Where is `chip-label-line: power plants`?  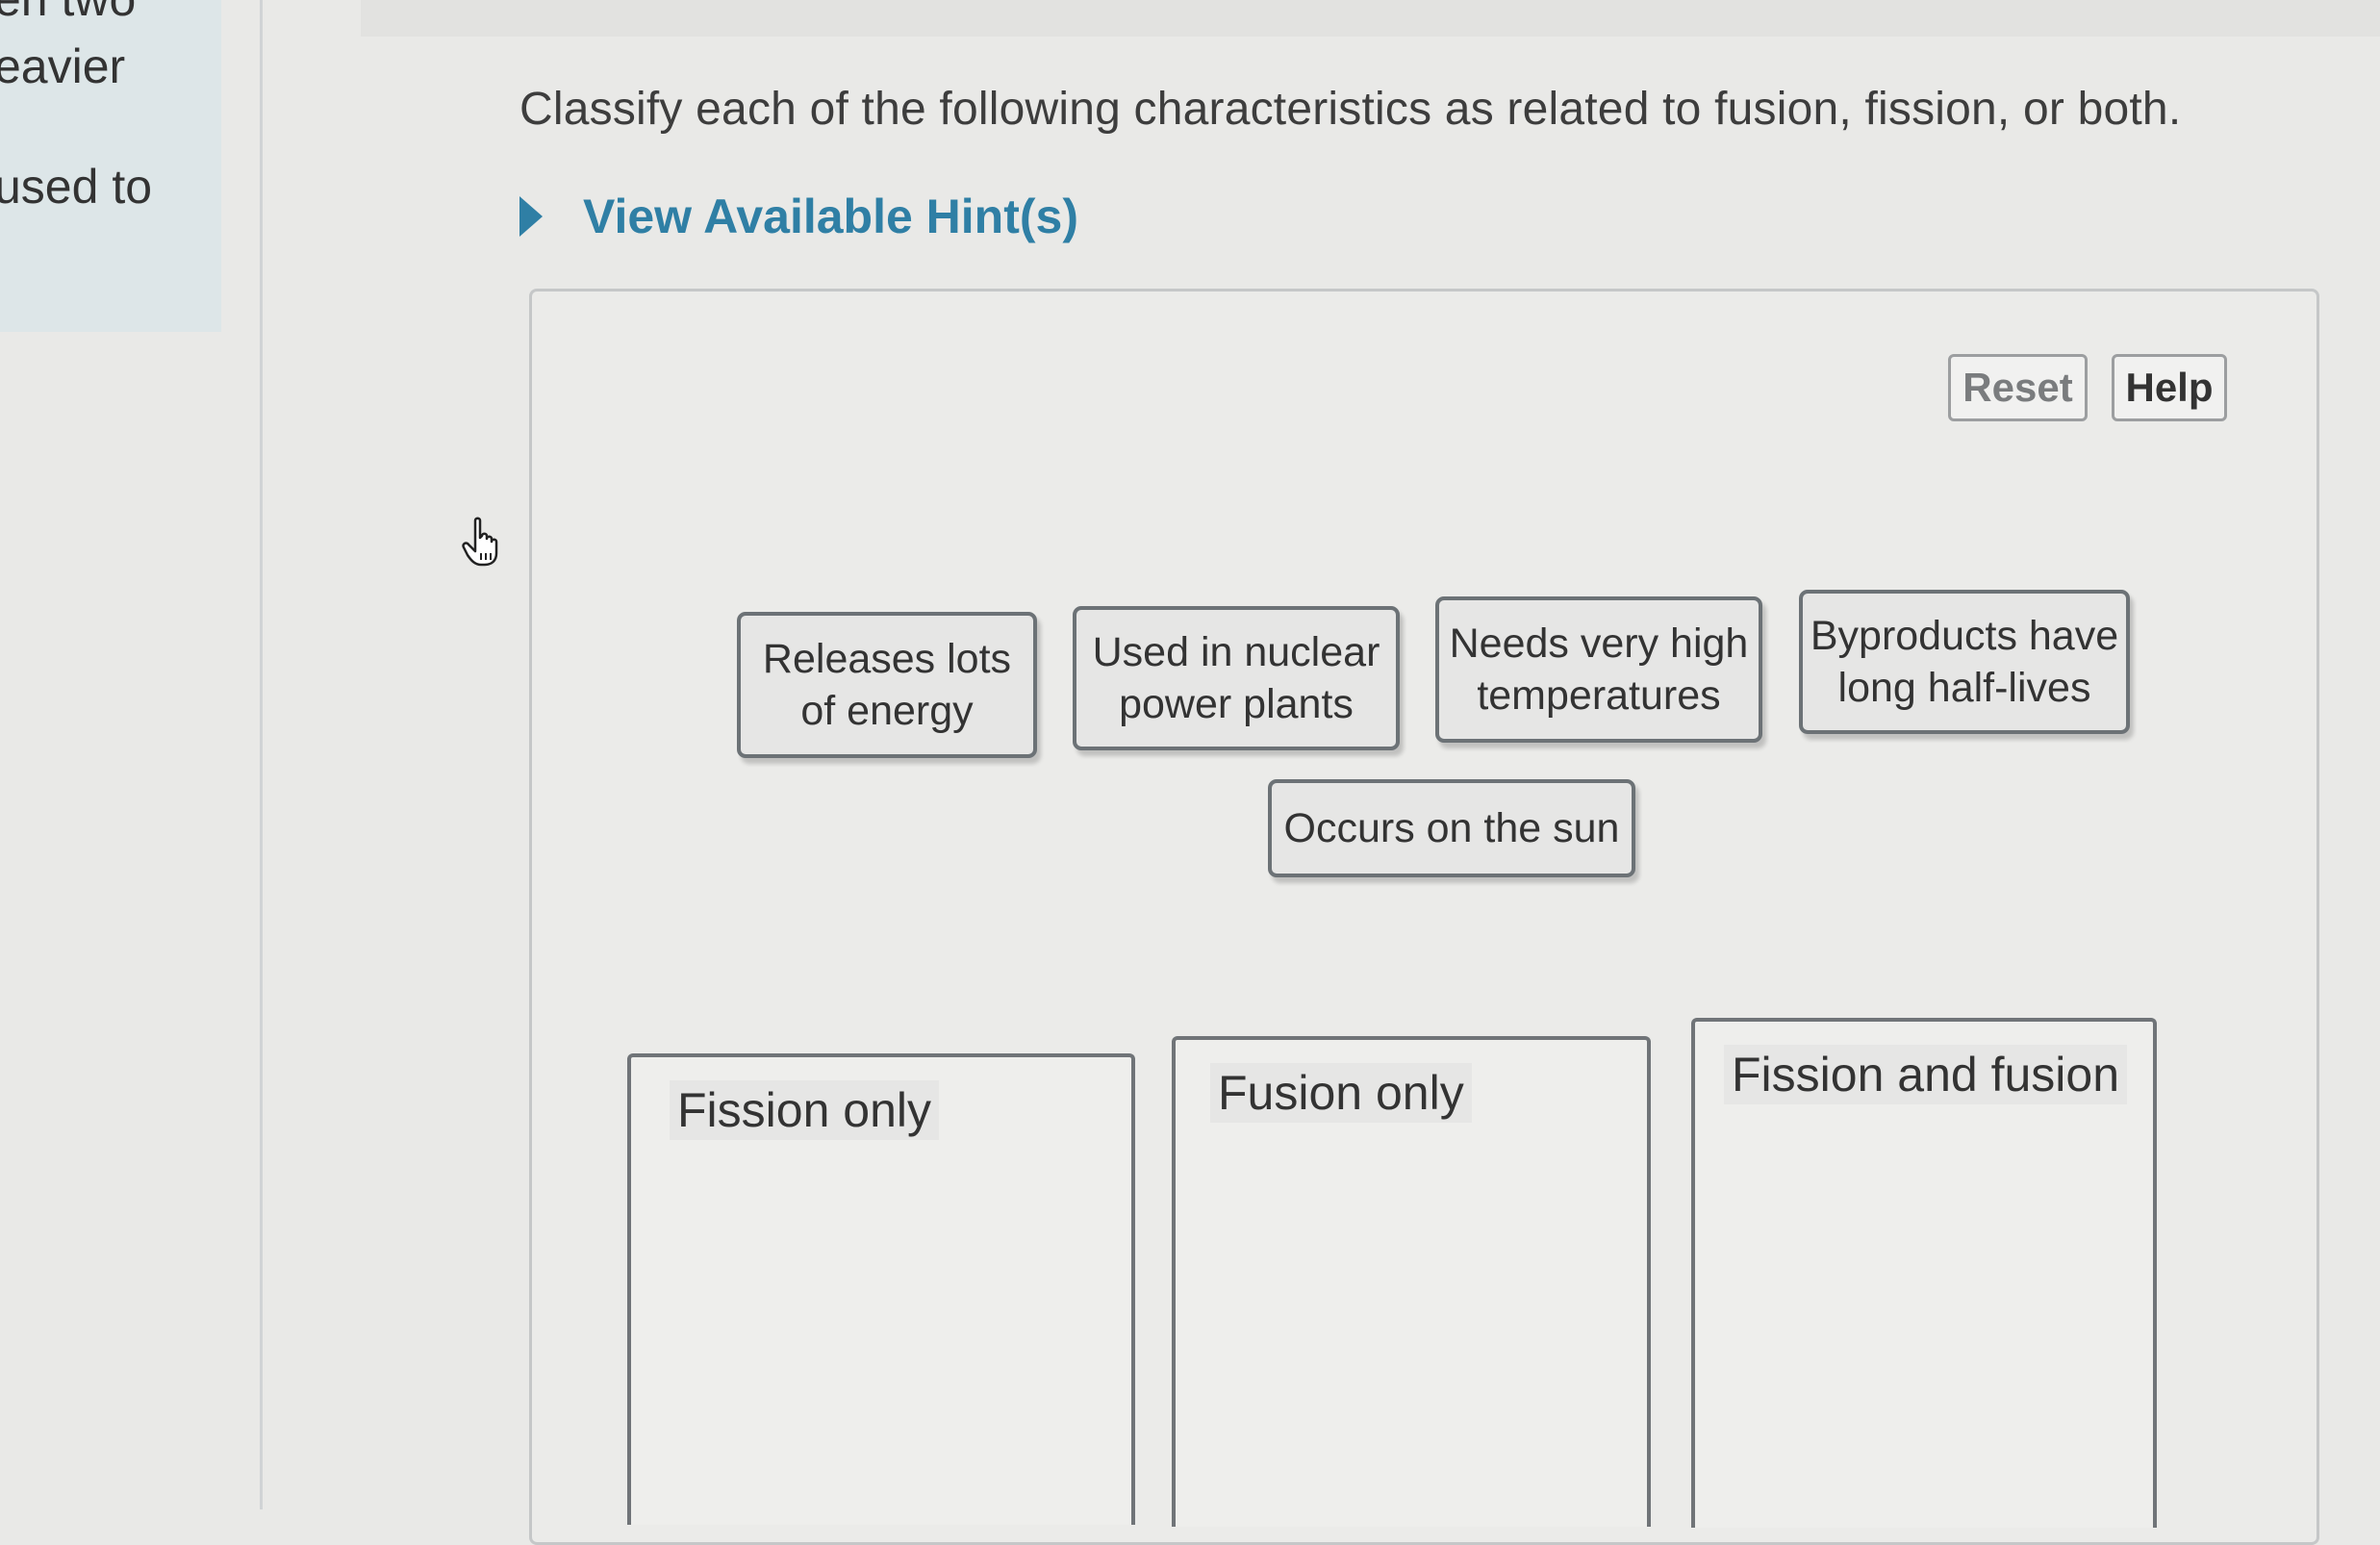
chip-label-line: power plants is located at coordinates (1236, 704).